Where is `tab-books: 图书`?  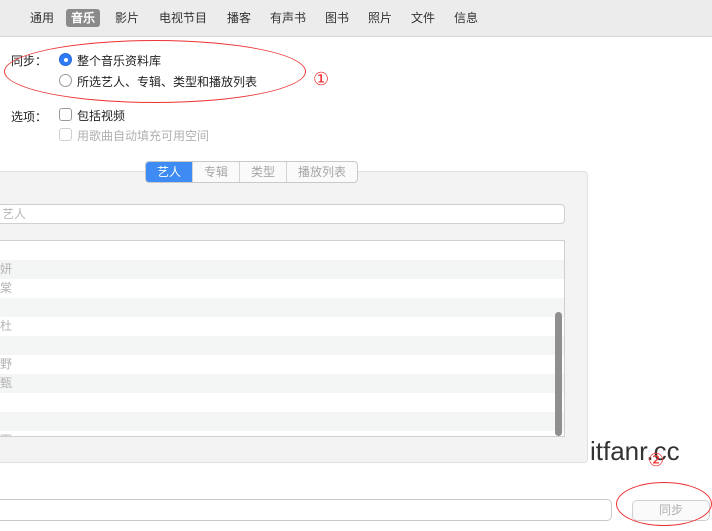 tab-books: 图书 is located at coordinates (337, 18).